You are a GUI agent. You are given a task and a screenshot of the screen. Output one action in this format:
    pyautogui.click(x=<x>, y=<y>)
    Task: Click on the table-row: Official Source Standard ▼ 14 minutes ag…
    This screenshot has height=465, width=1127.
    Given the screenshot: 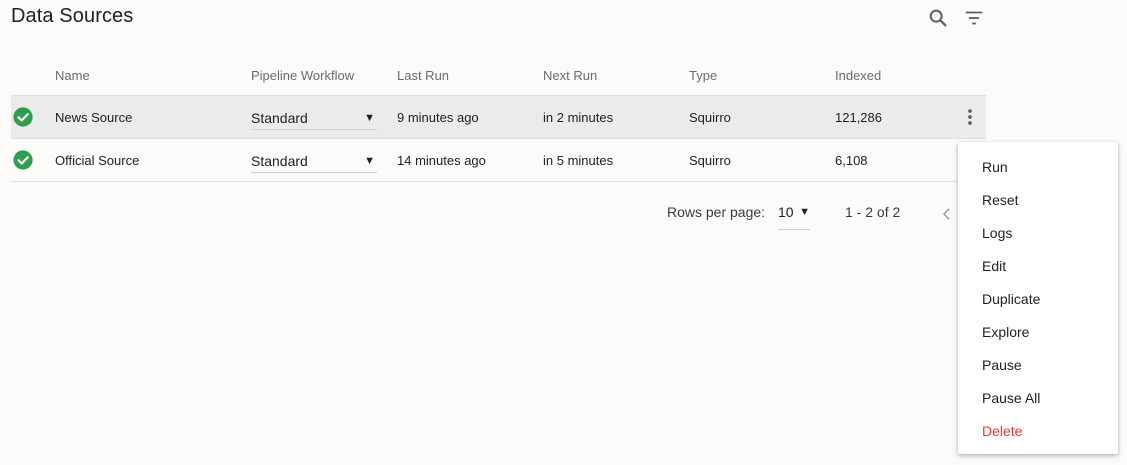 What is the action you would take?
    pyautogui.click(x=498, y=160)
    